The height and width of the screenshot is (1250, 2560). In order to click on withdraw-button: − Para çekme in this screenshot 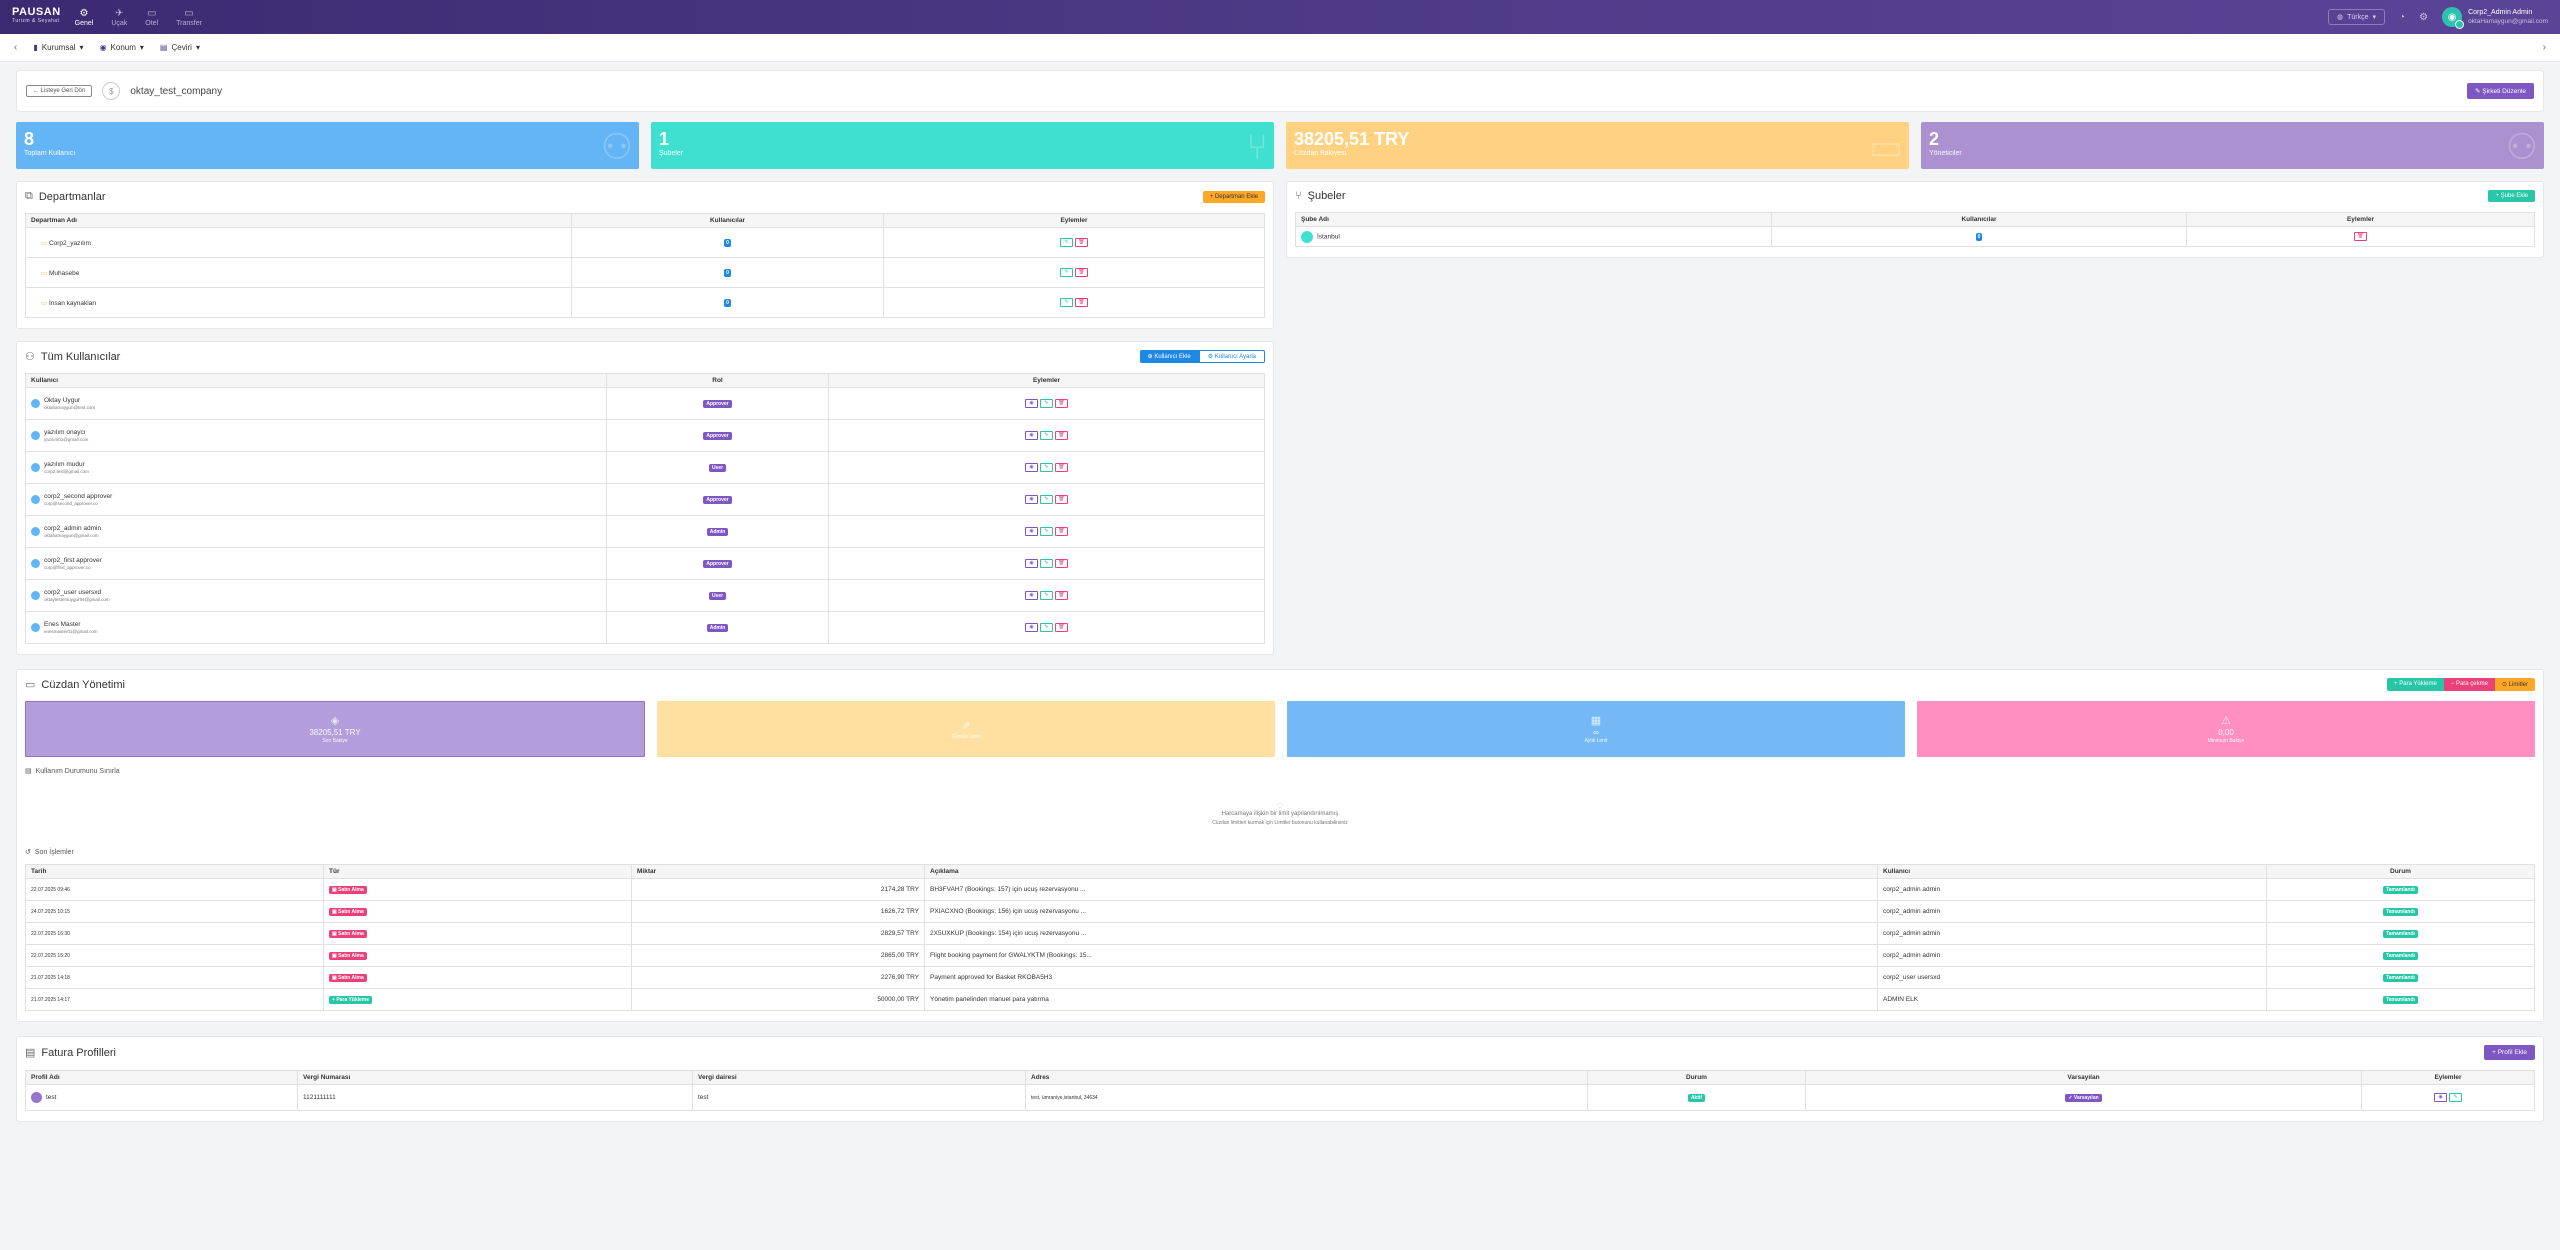, I will do `click(2469, 684)`.